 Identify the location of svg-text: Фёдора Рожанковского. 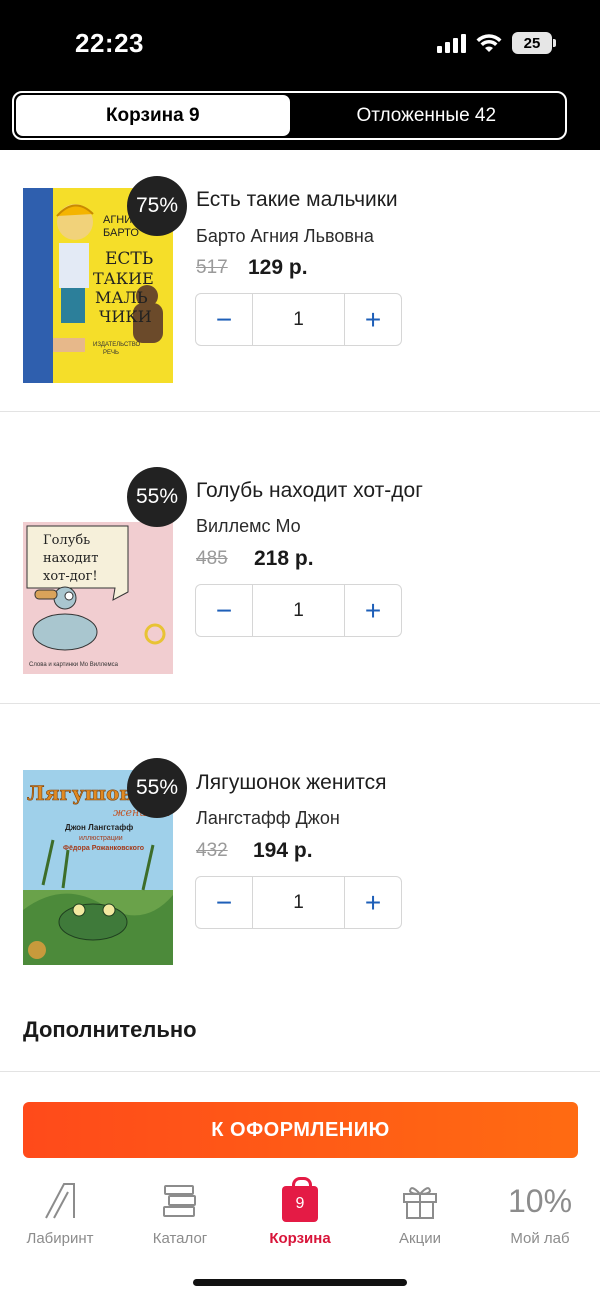
(103, 848).